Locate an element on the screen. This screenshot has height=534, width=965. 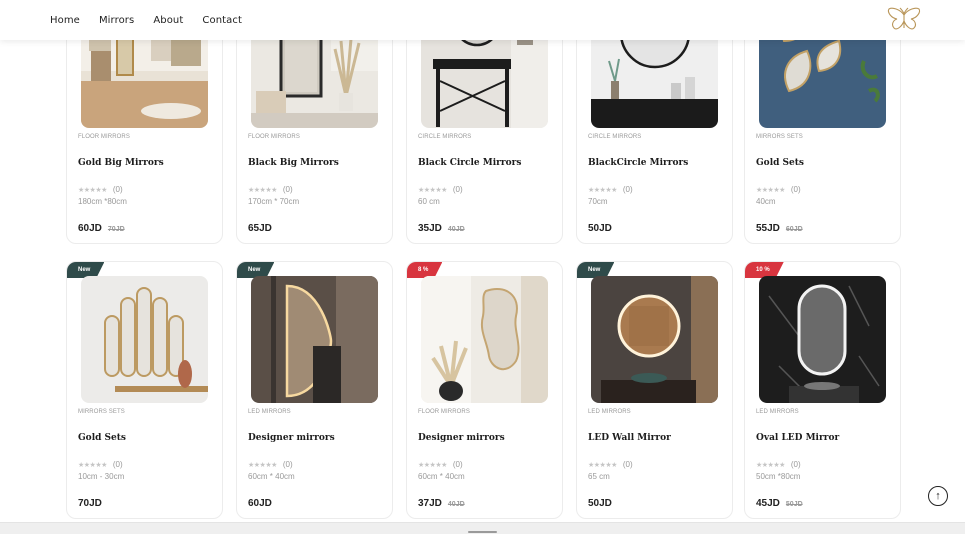
product-price: 60JD is located at coordinates (263, 503).